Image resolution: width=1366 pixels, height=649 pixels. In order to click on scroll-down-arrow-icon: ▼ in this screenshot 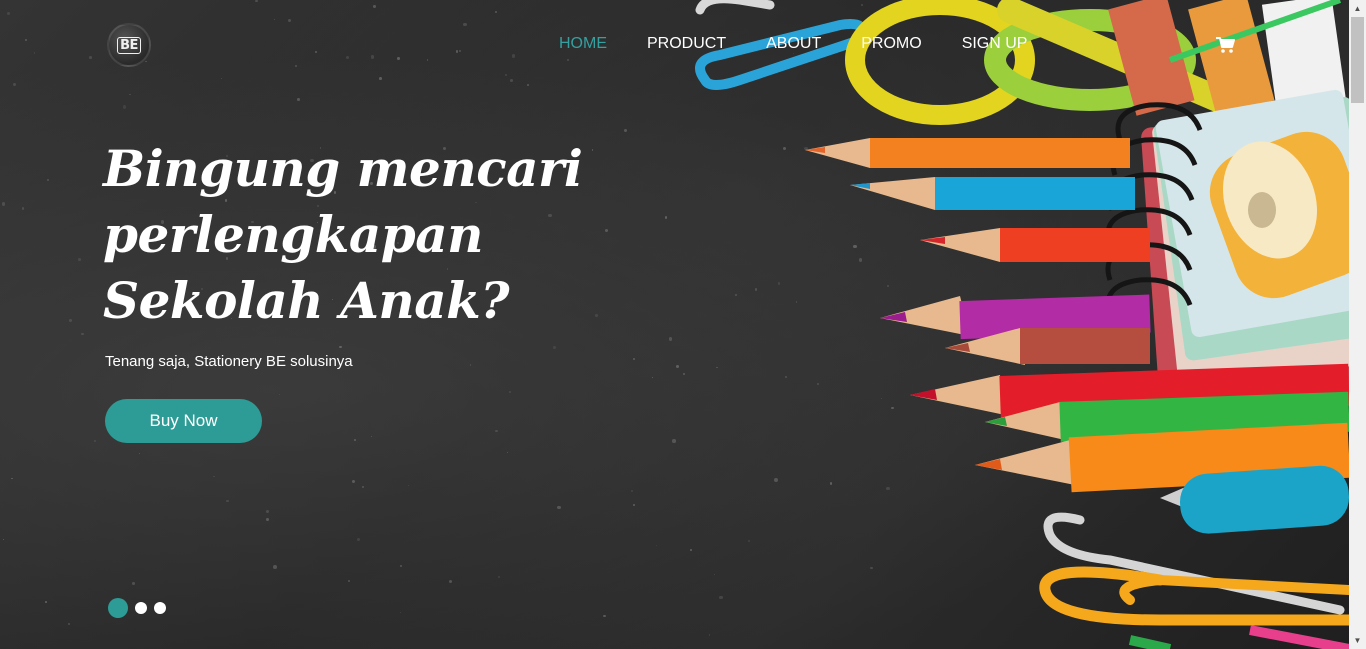, I will do `click(1357, 640)`.